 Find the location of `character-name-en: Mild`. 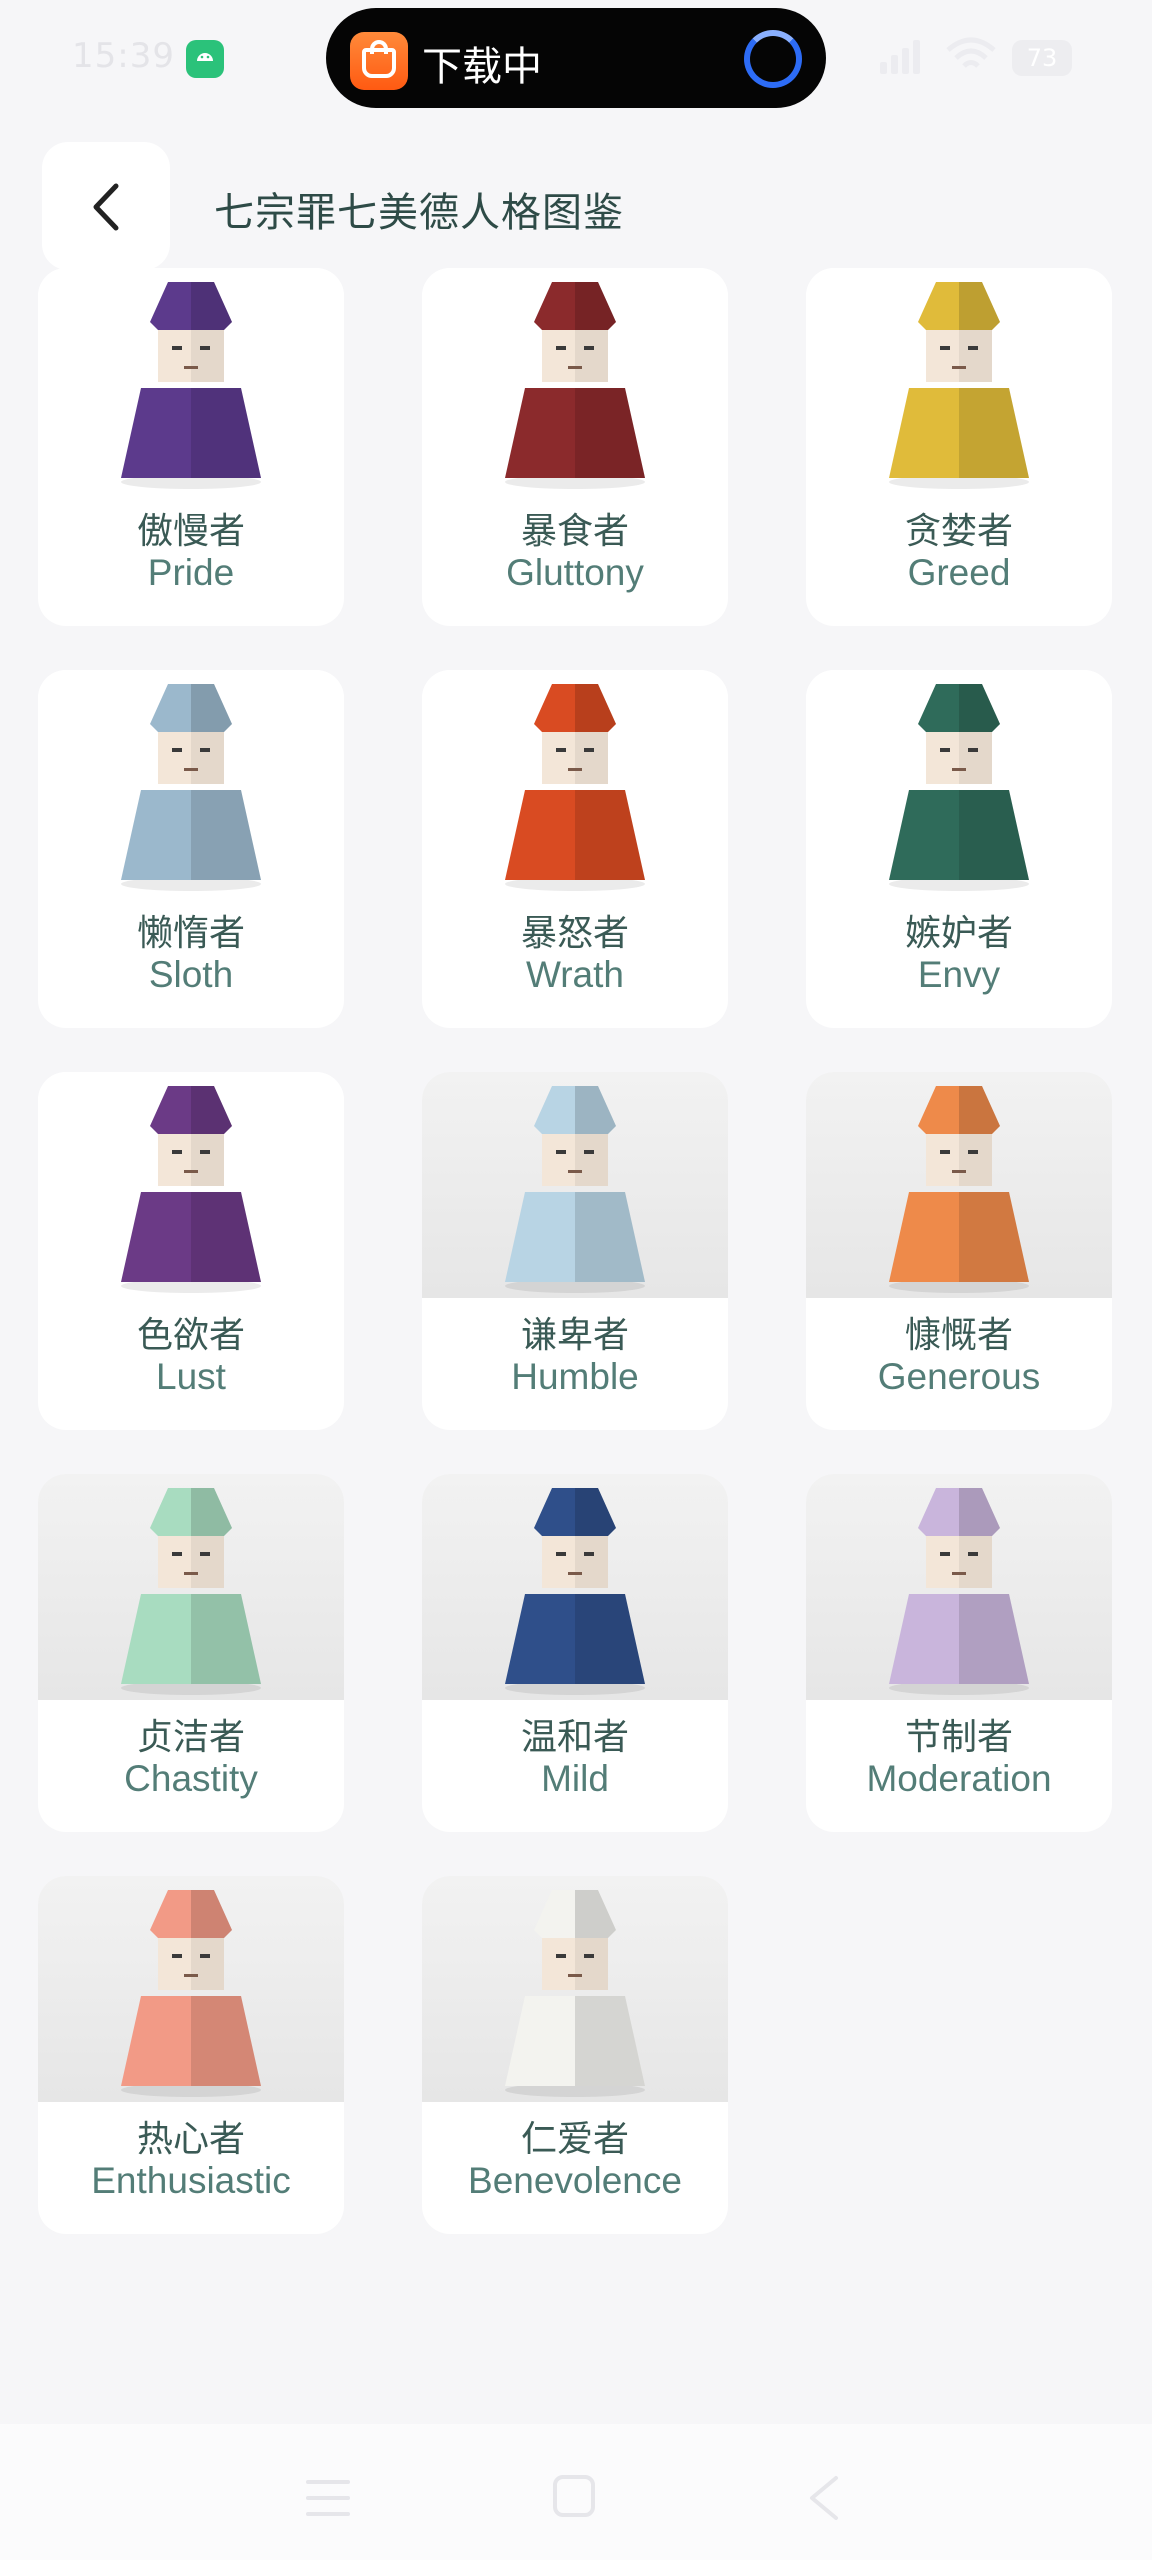

character-name-en: Mild is located at coordinates (575, 1778).